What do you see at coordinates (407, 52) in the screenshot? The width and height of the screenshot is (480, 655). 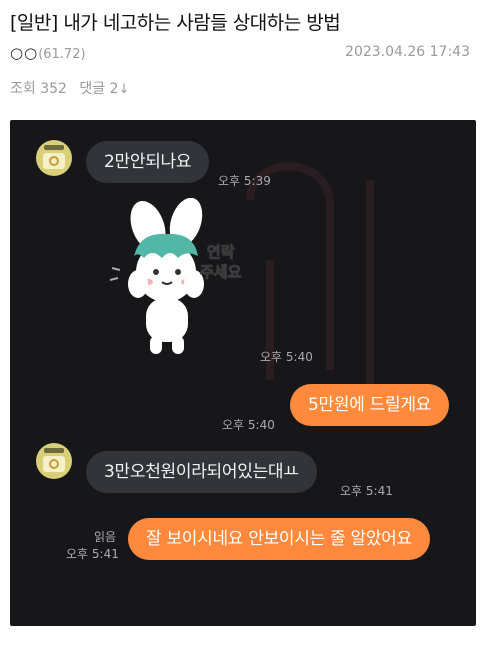 I see `post-date: 2023.04.26 17:43` at bounding box center [407, 52].